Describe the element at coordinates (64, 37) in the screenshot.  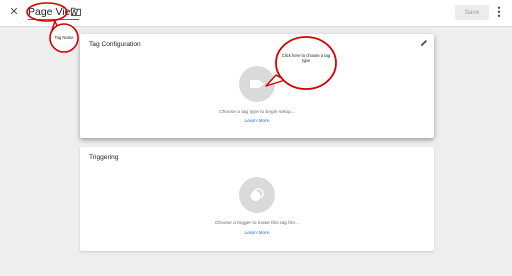
I see `tag-name-callout: Tag Name` at that location.